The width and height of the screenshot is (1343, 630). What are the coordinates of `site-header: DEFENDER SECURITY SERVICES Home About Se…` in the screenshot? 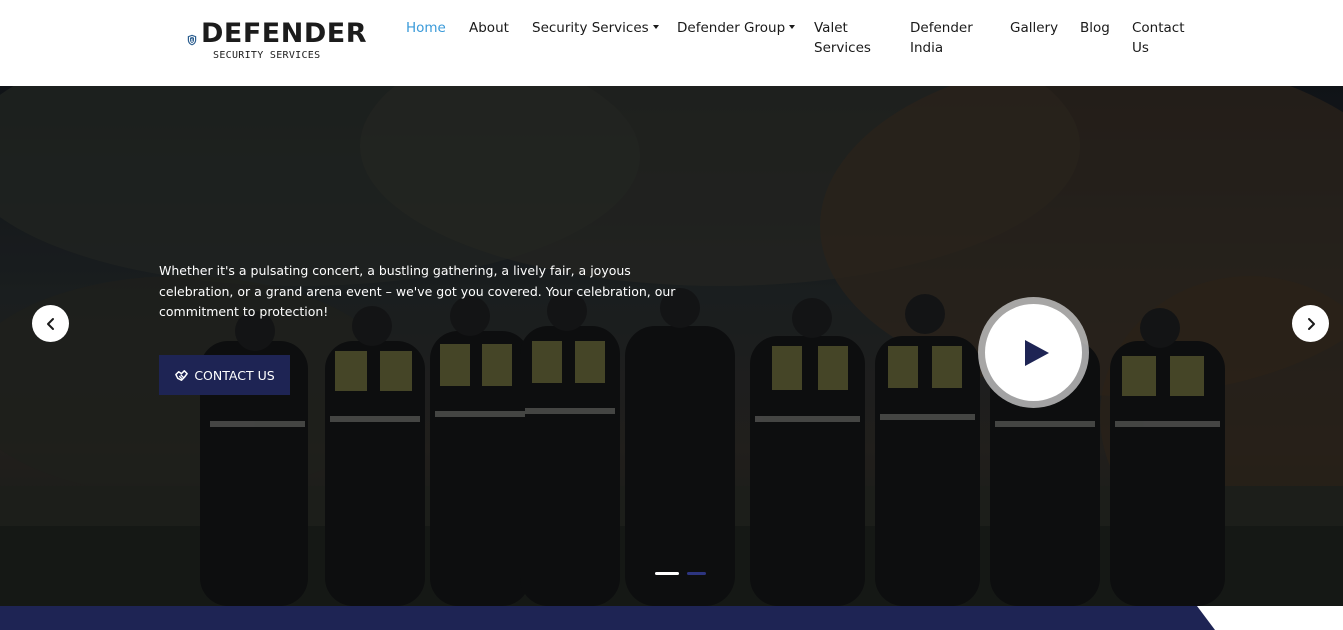 It's located at (671, 43).